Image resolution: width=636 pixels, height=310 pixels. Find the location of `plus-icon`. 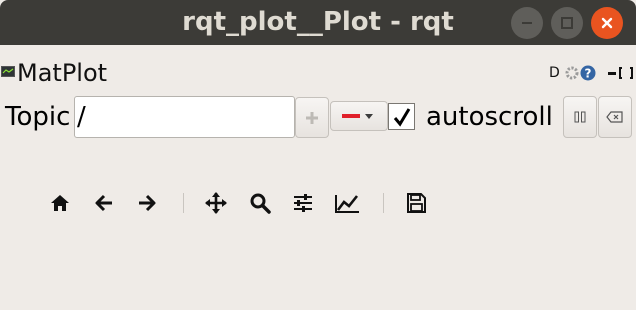

plus-icon is located at coordinates (312, 117).